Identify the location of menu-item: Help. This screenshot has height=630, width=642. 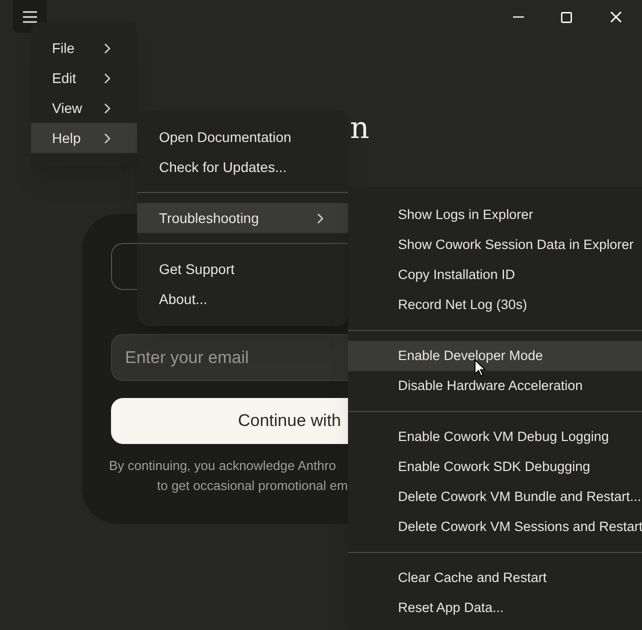
(84, 138).